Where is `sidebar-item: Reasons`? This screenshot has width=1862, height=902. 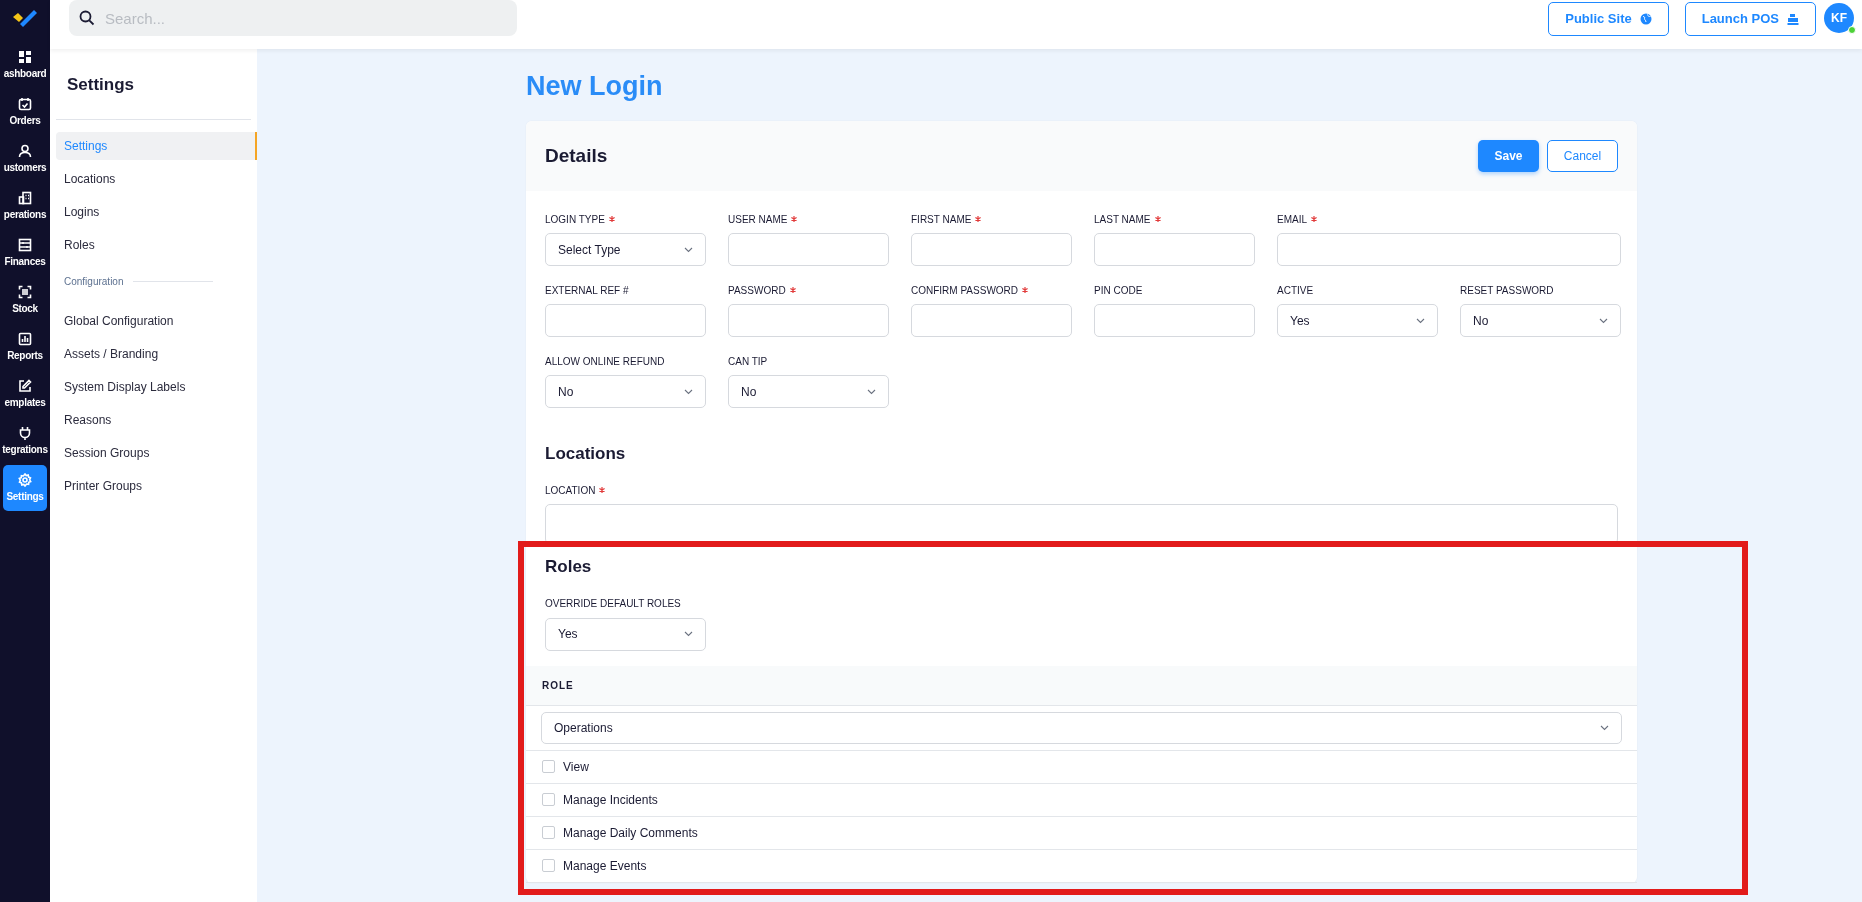
sidebar-item: Reasons is located at coordinates (156, 420).